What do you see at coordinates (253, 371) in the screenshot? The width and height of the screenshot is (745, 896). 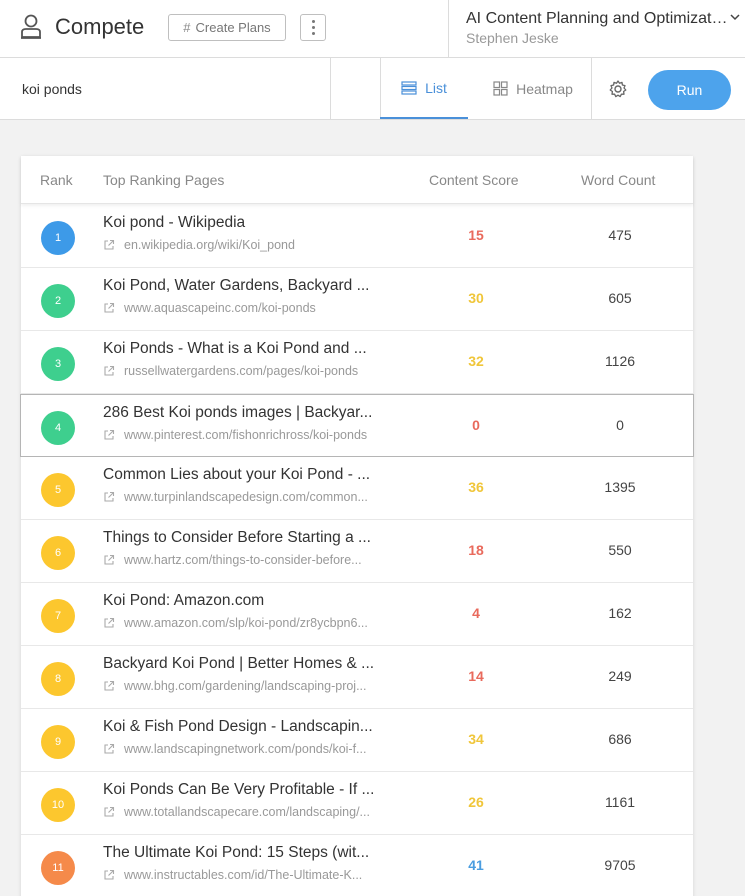 I see `page-url: russellwatergardens.com/pages/koi-ponds` at bounding box center [253, 371].